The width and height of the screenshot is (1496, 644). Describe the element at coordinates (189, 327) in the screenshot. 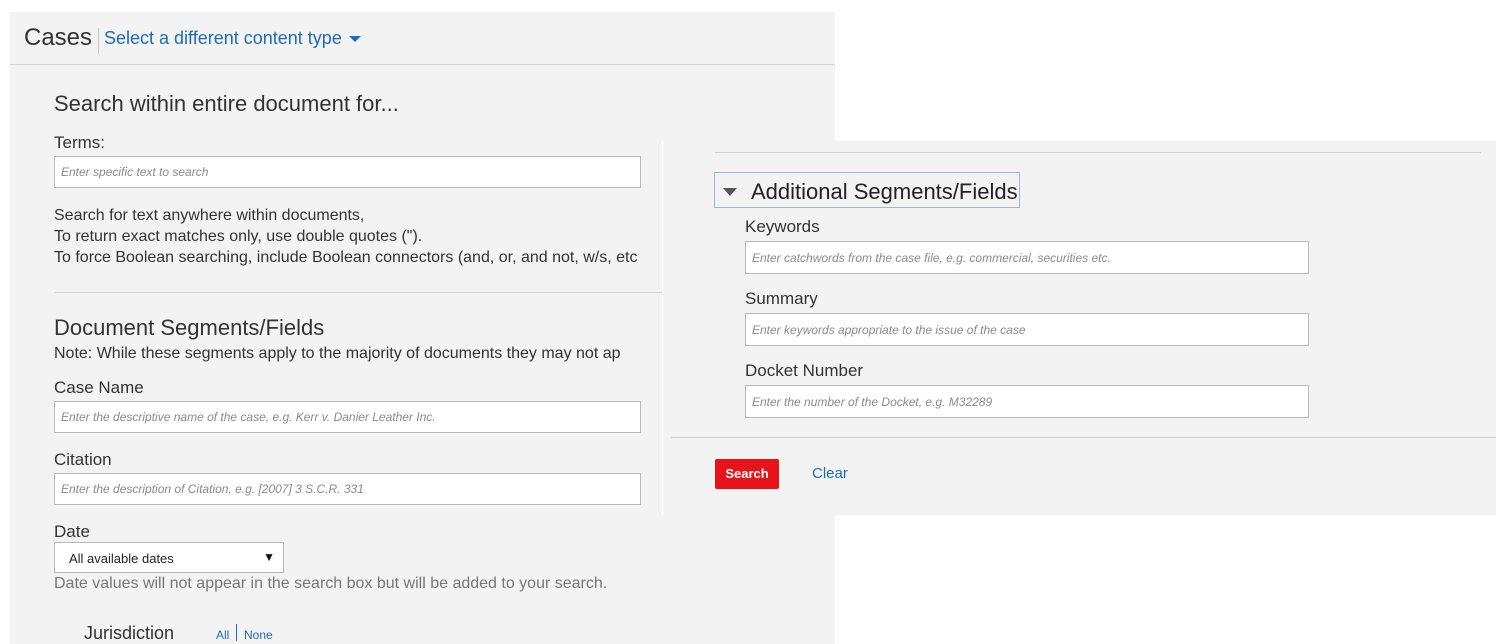

I see `segments-heading: Document Segments/Fields` at that location.